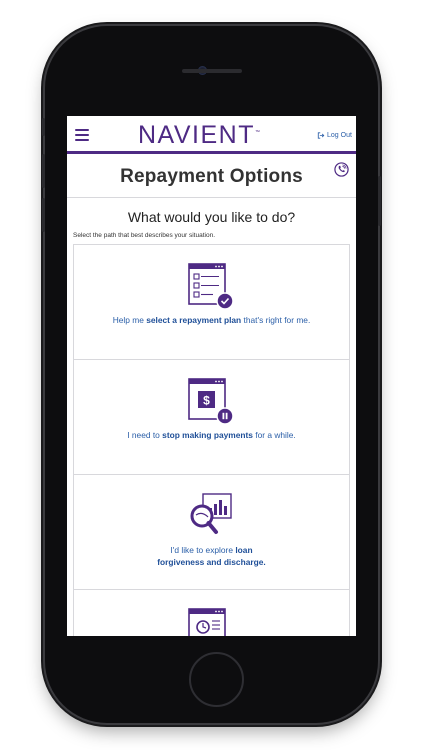 The image size is (422, 750). Describe the element at coordinates (43, 215) in the screenshot. I see `phone-volume-down` at that location.